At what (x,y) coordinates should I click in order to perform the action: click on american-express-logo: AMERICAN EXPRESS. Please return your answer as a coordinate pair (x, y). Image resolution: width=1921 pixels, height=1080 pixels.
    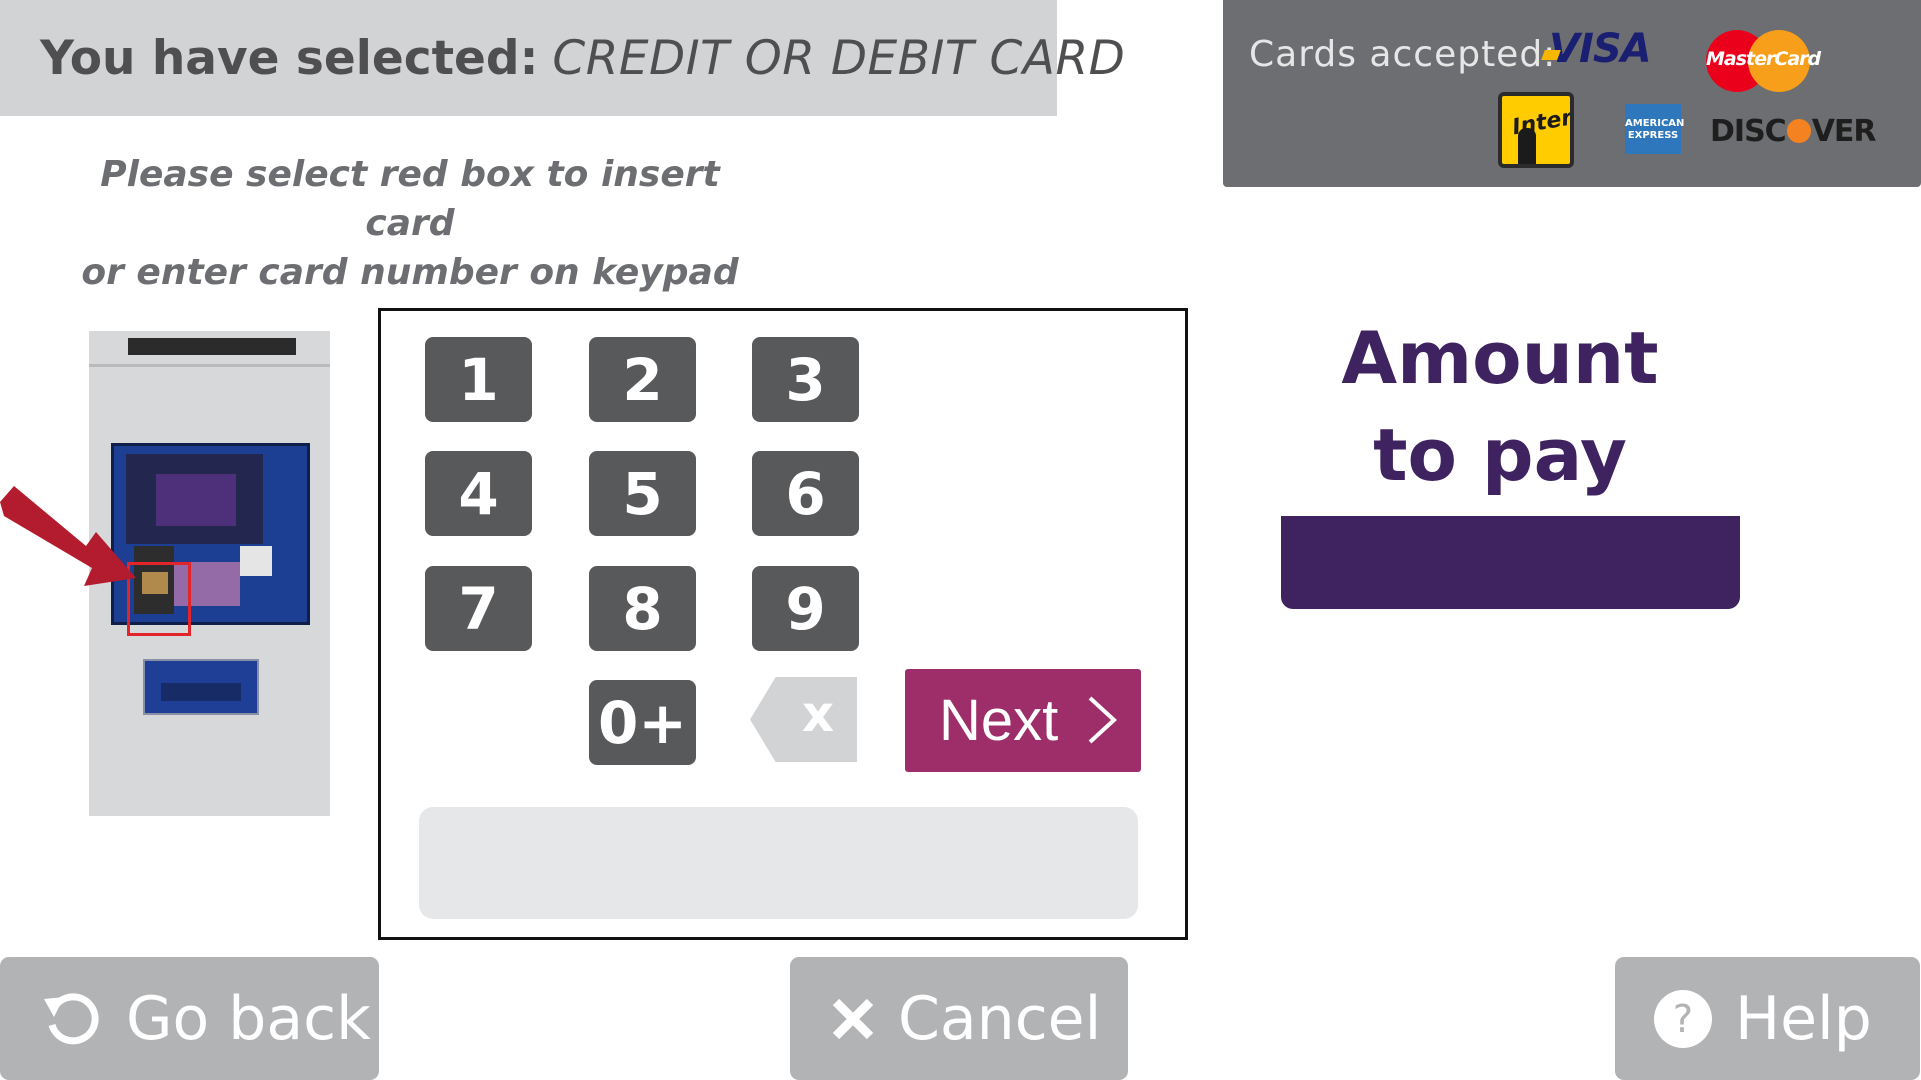
    Looking at the image, I should click on (1654, 129).